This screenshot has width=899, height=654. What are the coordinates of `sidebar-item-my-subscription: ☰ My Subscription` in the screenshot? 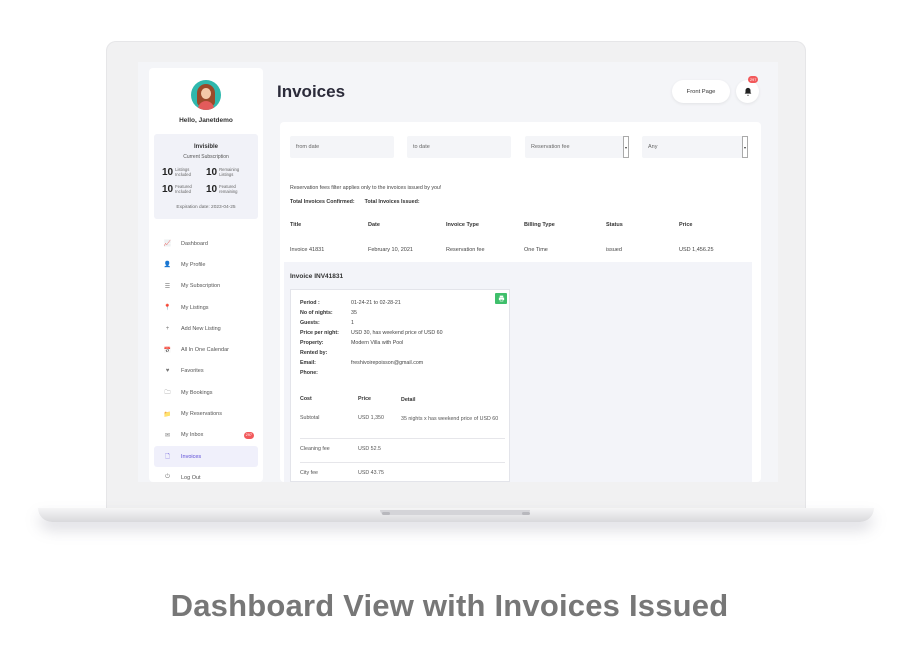 It's located at (206, 286).